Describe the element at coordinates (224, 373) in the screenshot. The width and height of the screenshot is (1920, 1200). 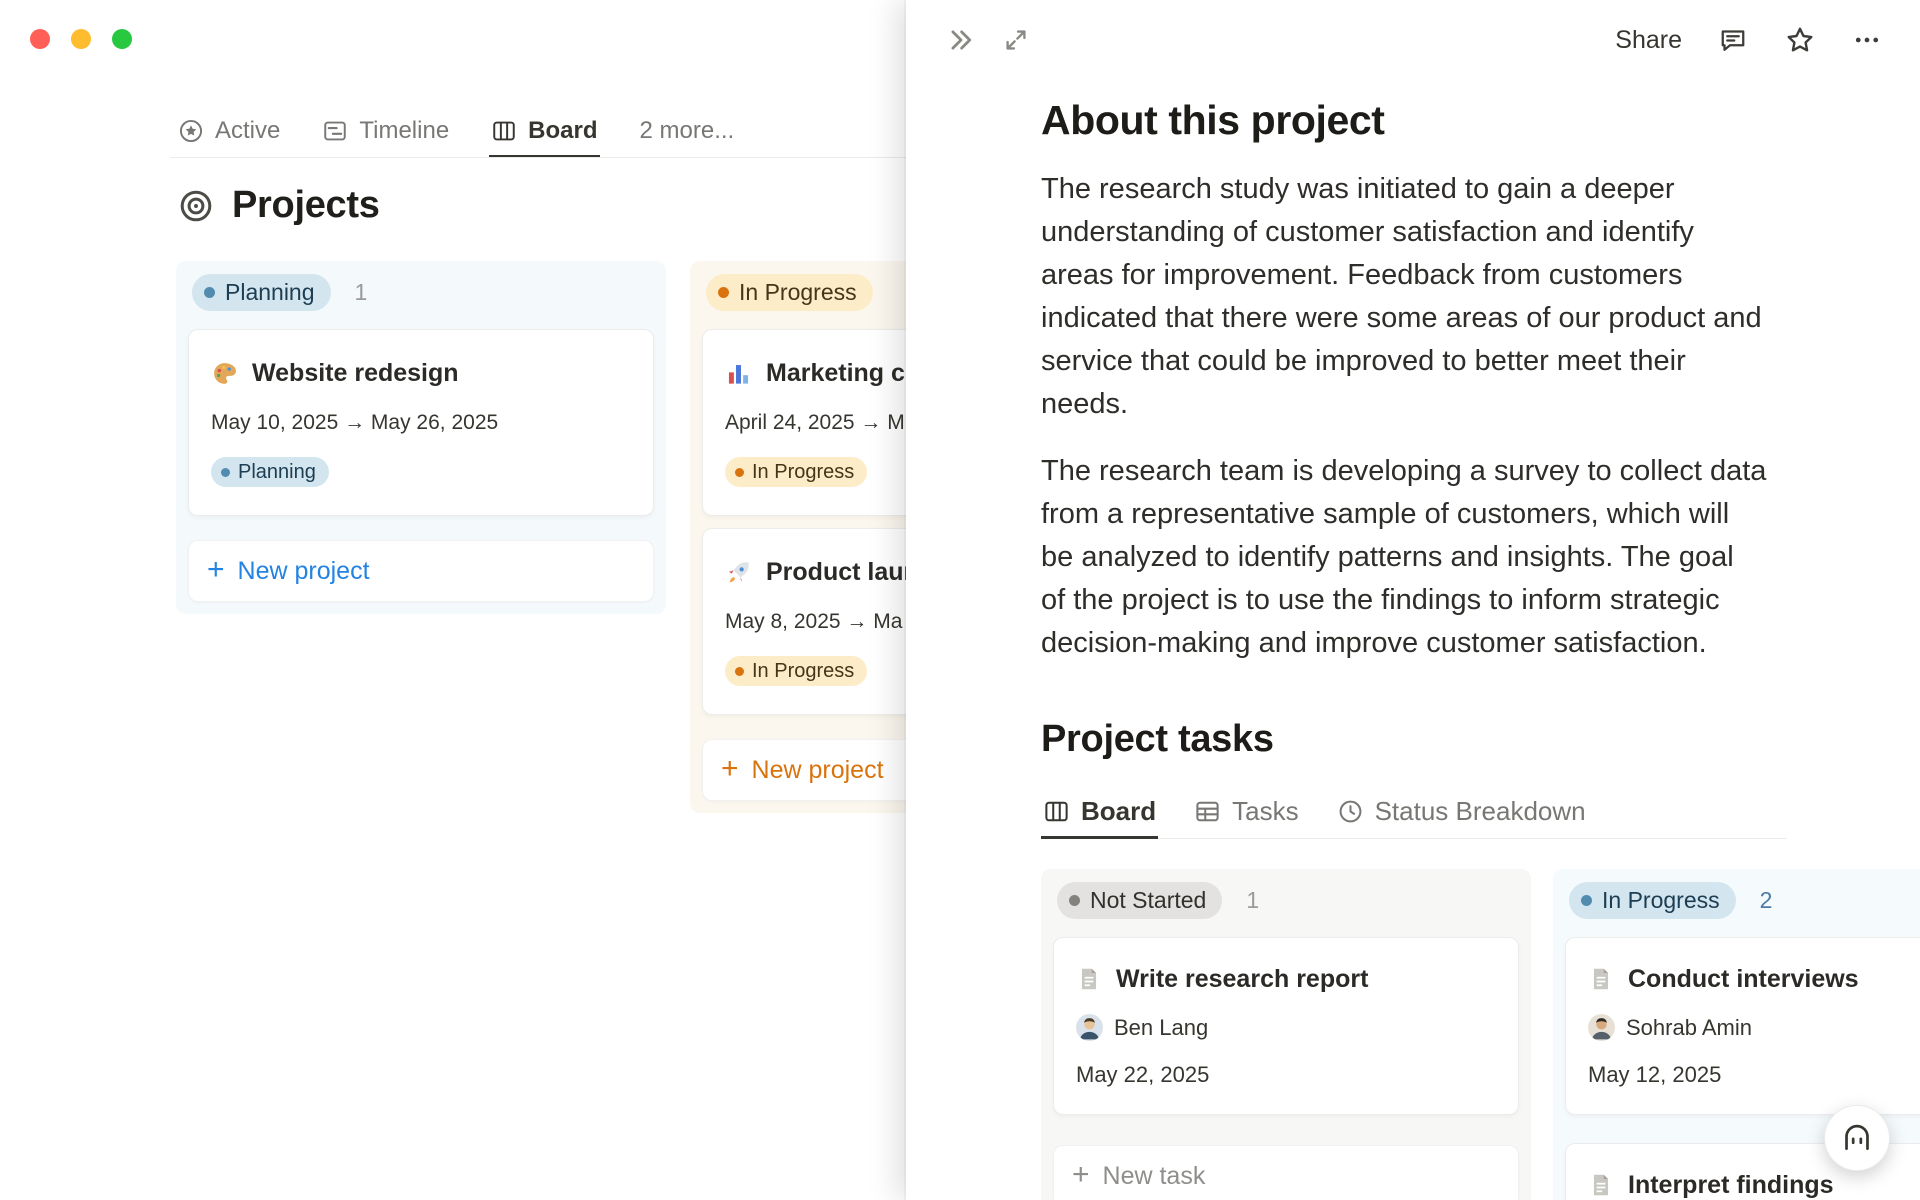
I see `palette-emoji` at that location.